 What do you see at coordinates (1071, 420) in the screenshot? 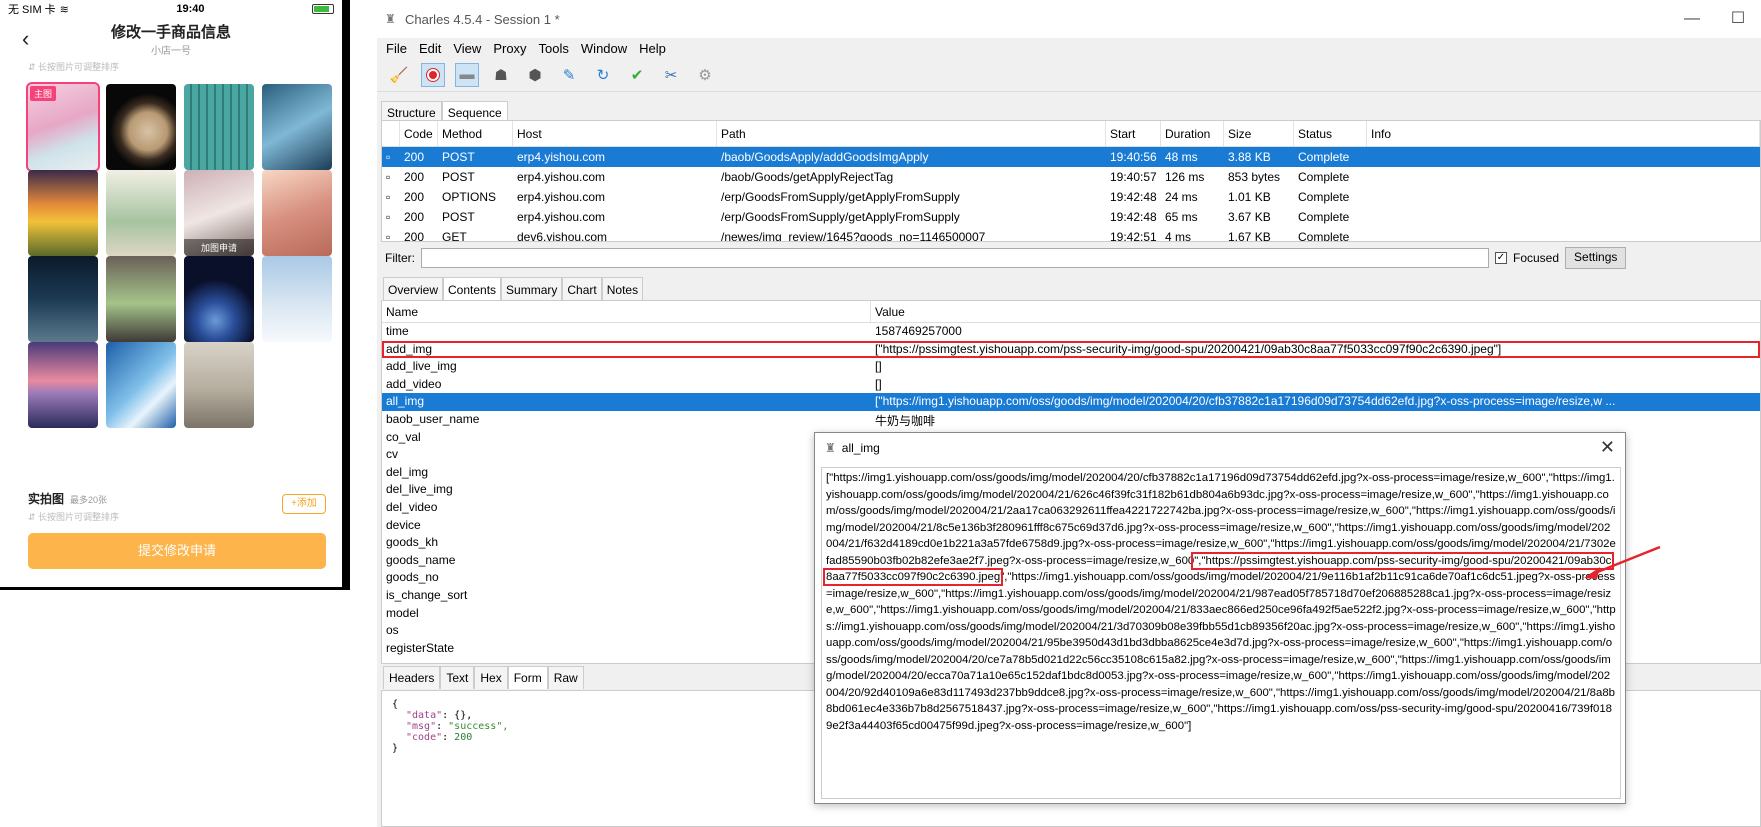
I see `form-row: baob_user_name 牛奶与咖啡` at bounding box center [1071, 420].